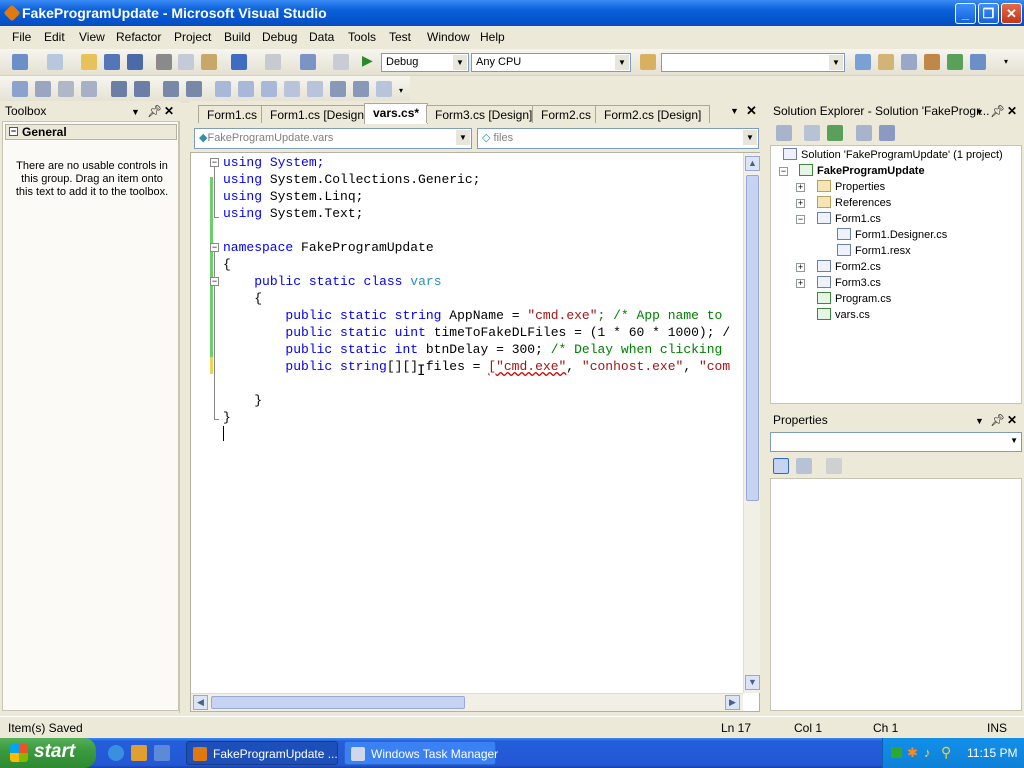 The width and height of the screenshot is (1024, 768). Describe the element at coordinates (171, 89) in the screenshot. I see `comment-lines-icon` at that location.